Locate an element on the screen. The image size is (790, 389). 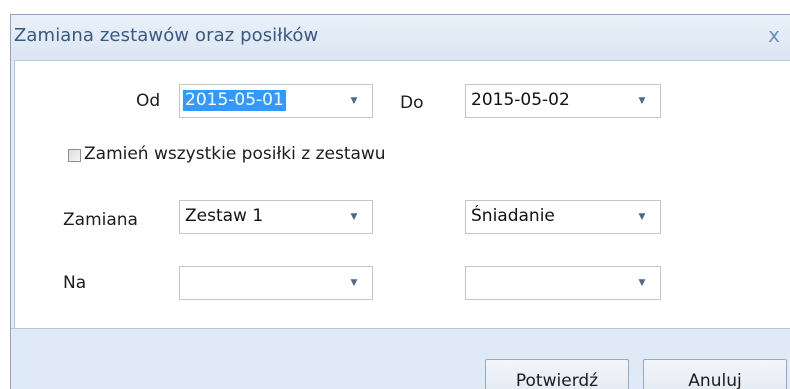
od-date-picker: 2015-05-01 ▼ is located at coordinates (276, 101).